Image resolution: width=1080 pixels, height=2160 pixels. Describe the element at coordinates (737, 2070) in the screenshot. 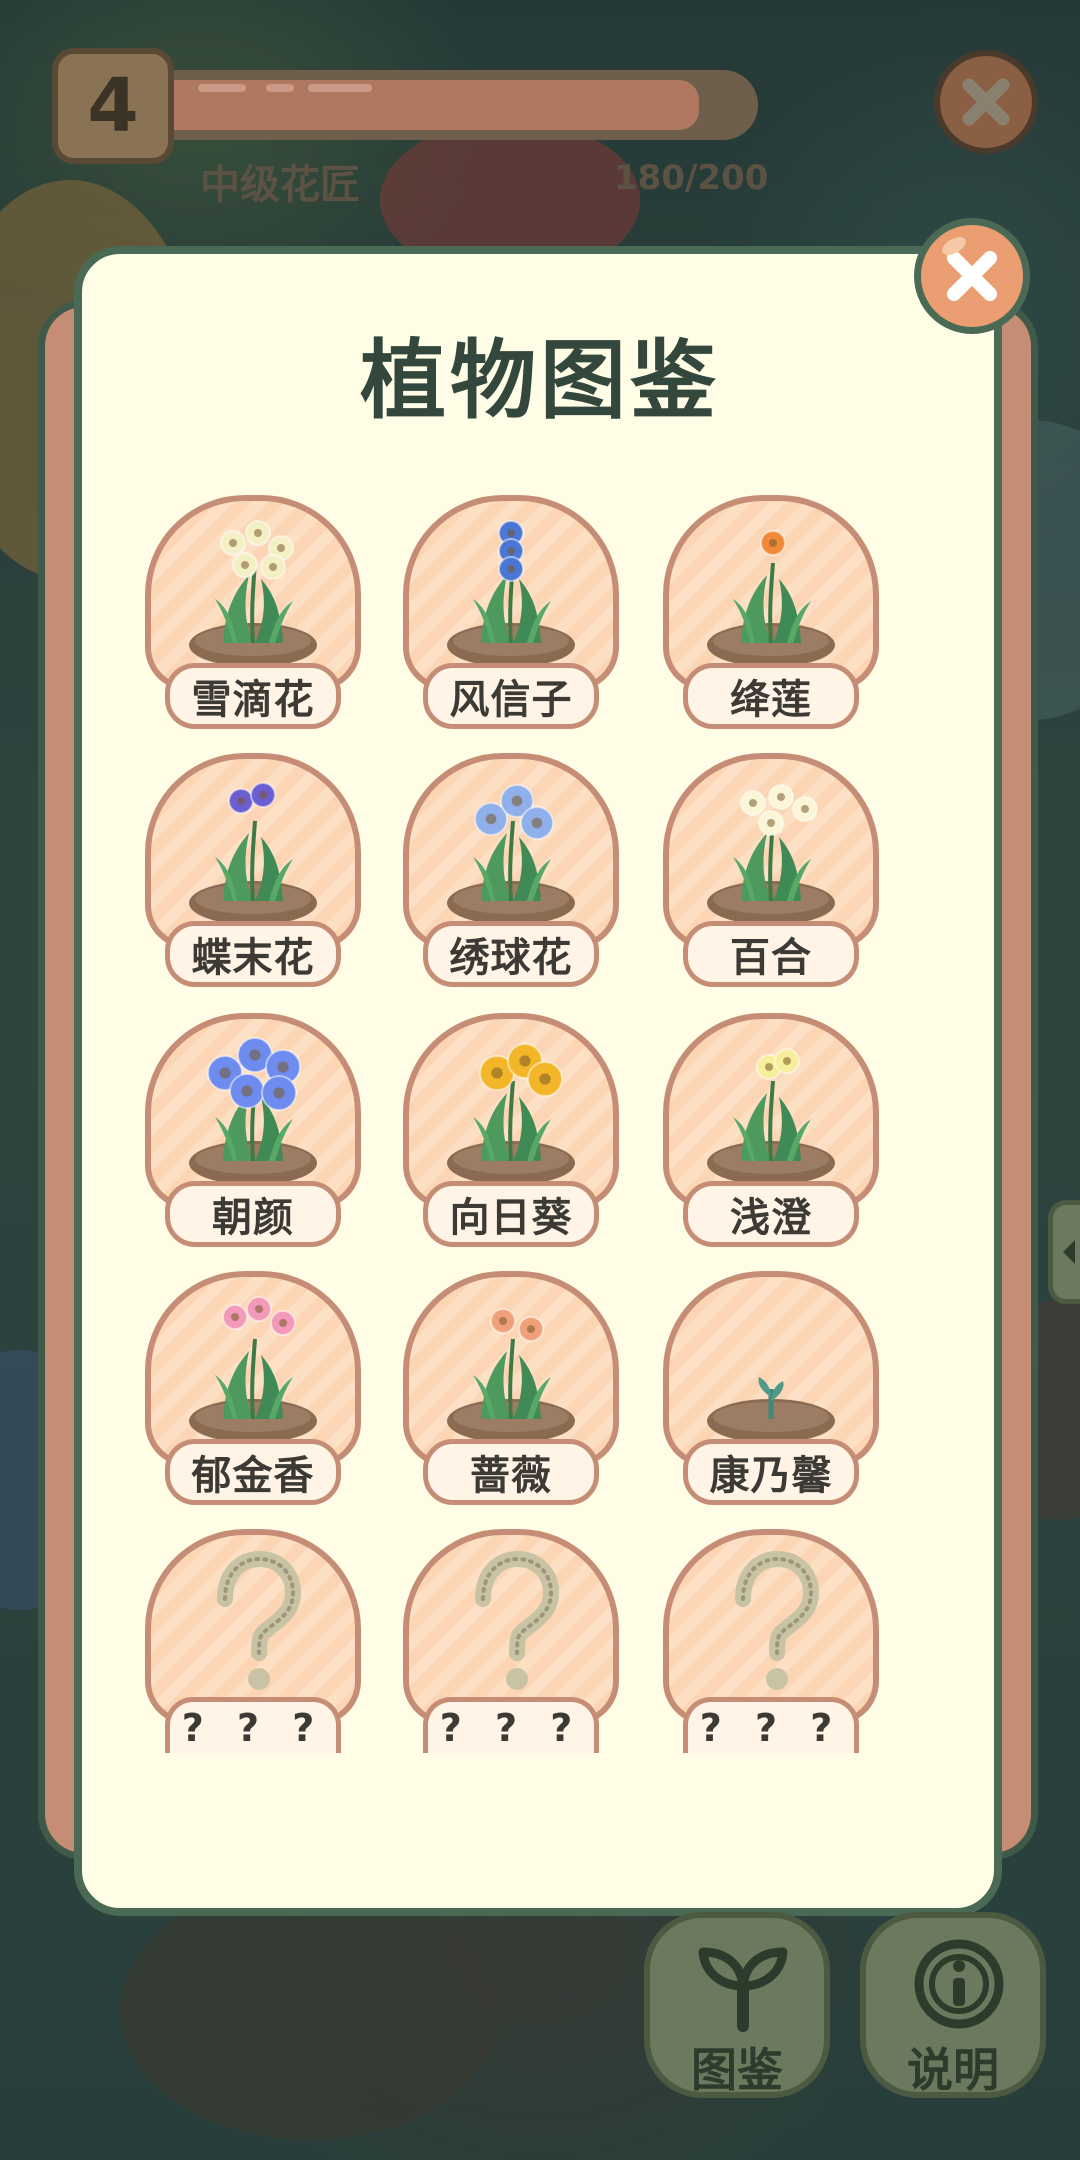

I see `collection-button-label: 图鉴` at that location.